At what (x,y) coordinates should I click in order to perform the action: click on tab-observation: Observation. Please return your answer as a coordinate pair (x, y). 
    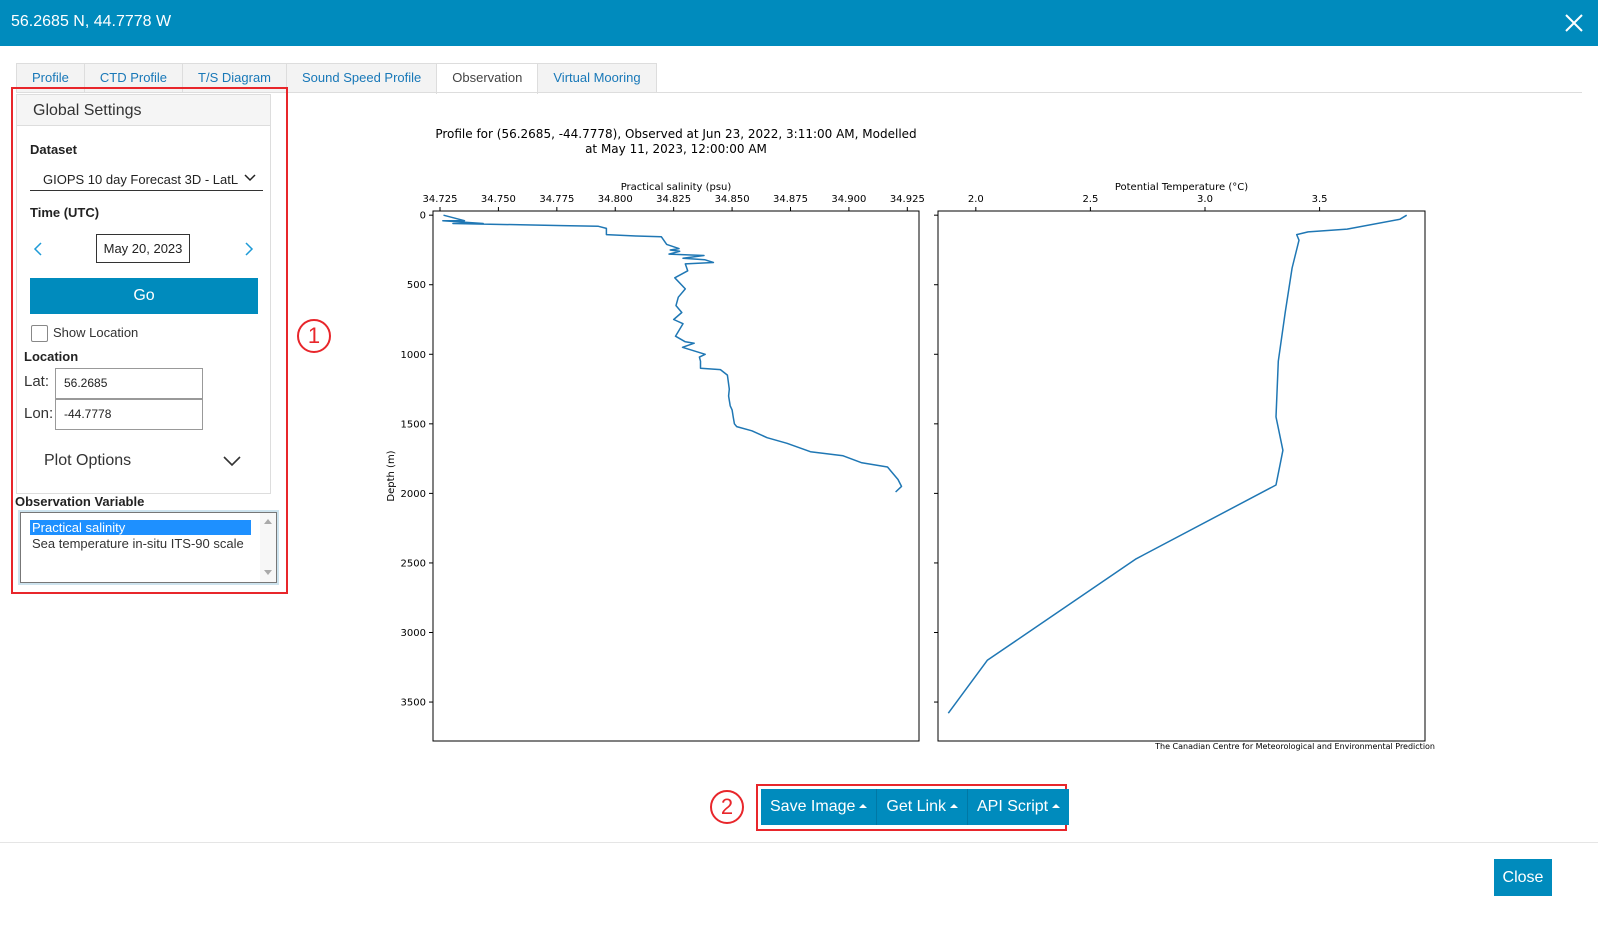
    Looking at the image, I should click on (487, 78).